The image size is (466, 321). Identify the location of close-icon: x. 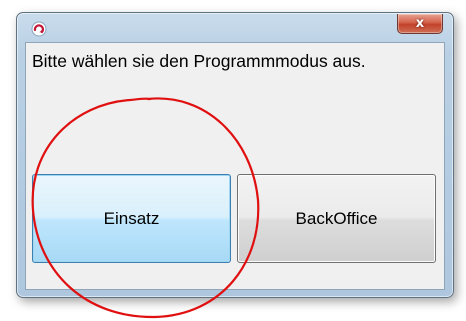
(420, 23).